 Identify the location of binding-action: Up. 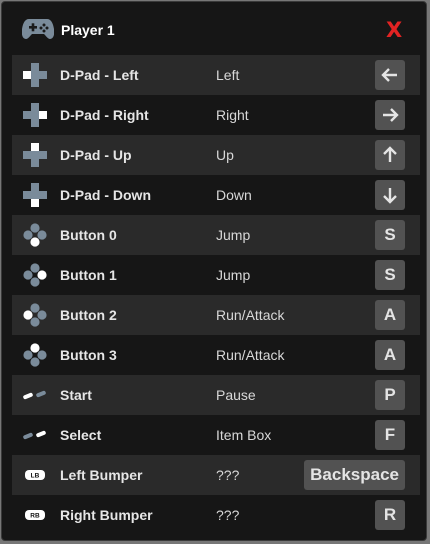
(225, 155).